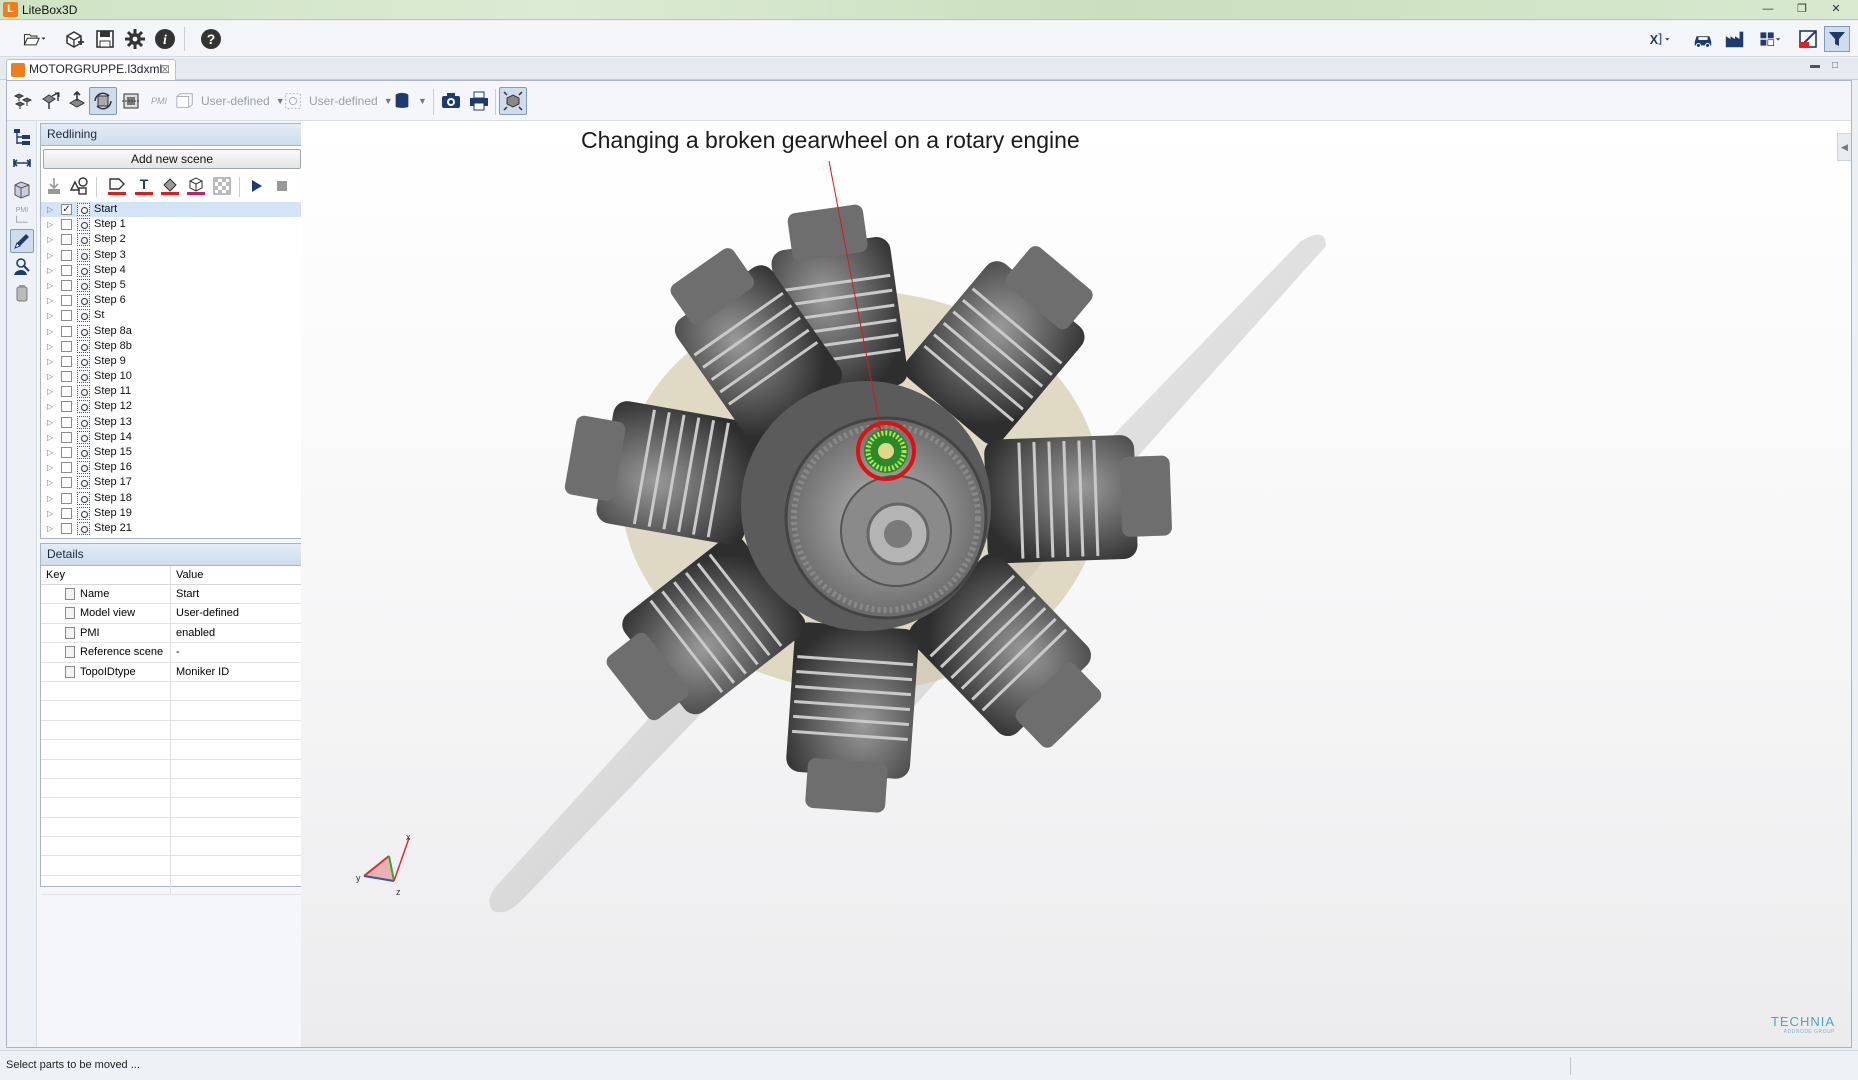 This screenshot has width=1858, height=1080. I want to click on collapse-side-panel-icon: ◀, so click(1844, 147).